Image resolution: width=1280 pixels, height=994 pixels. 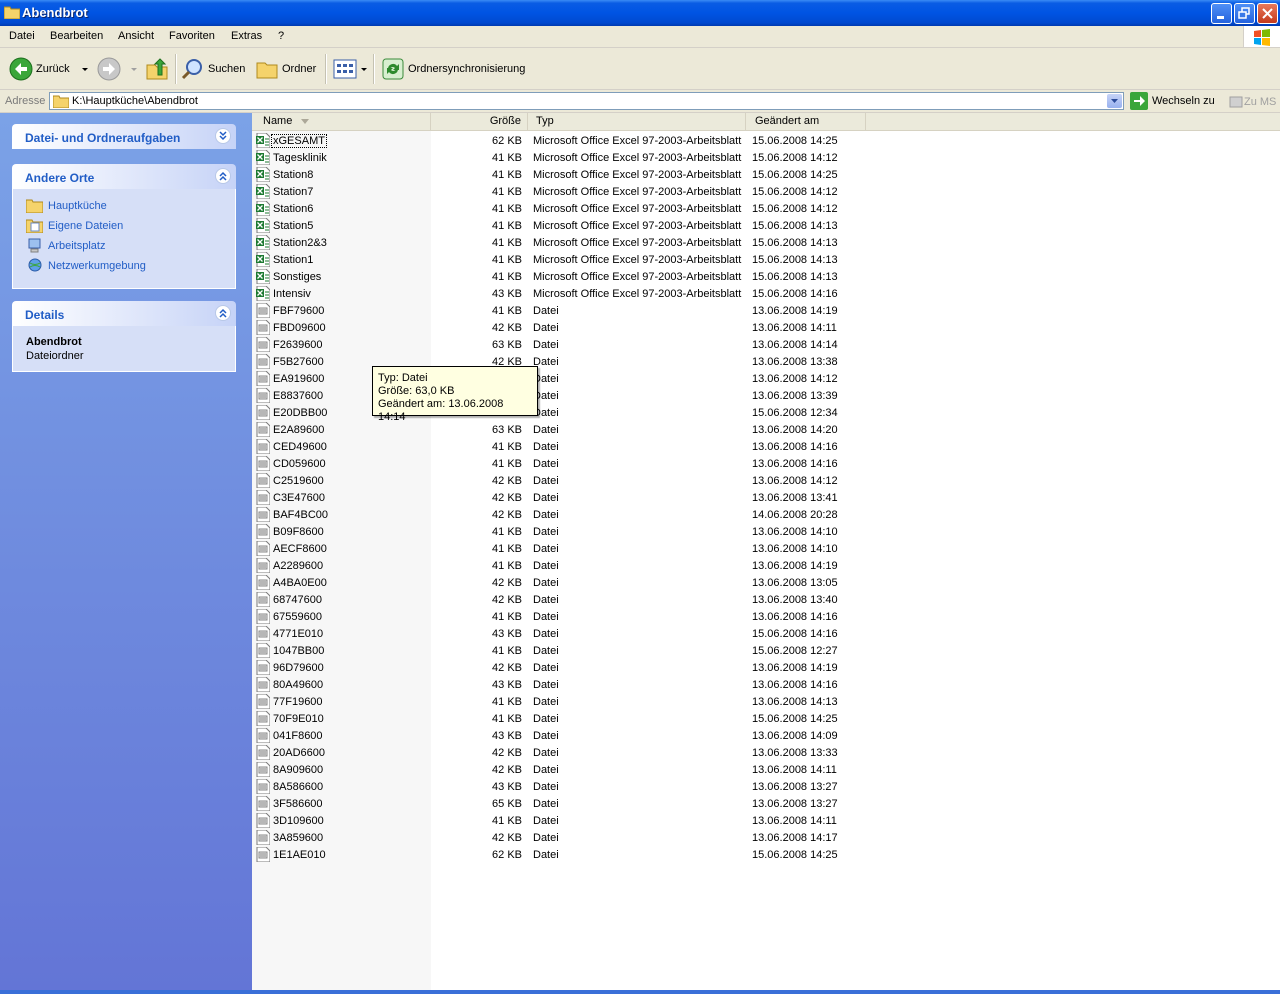 What do you see at coordinates (766, 685) in the screenshot?
I see `file-row: 80A49600 43 KB Datei 13.06.2008 14:16` at bounding box center [766, 685].